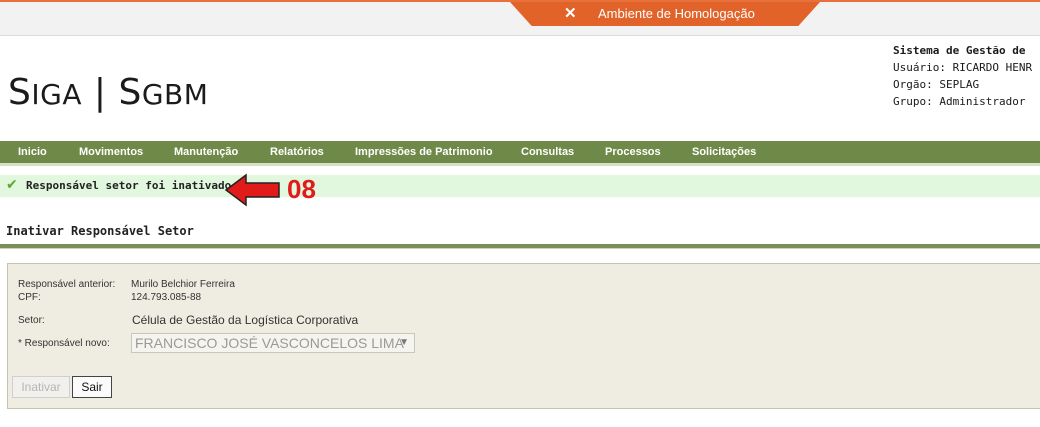 This screenshot has width=1040, height=427. Describe the element at coordinates (41, 387) in the screenshot. I see `inactivate-button: Inativar` at that location.